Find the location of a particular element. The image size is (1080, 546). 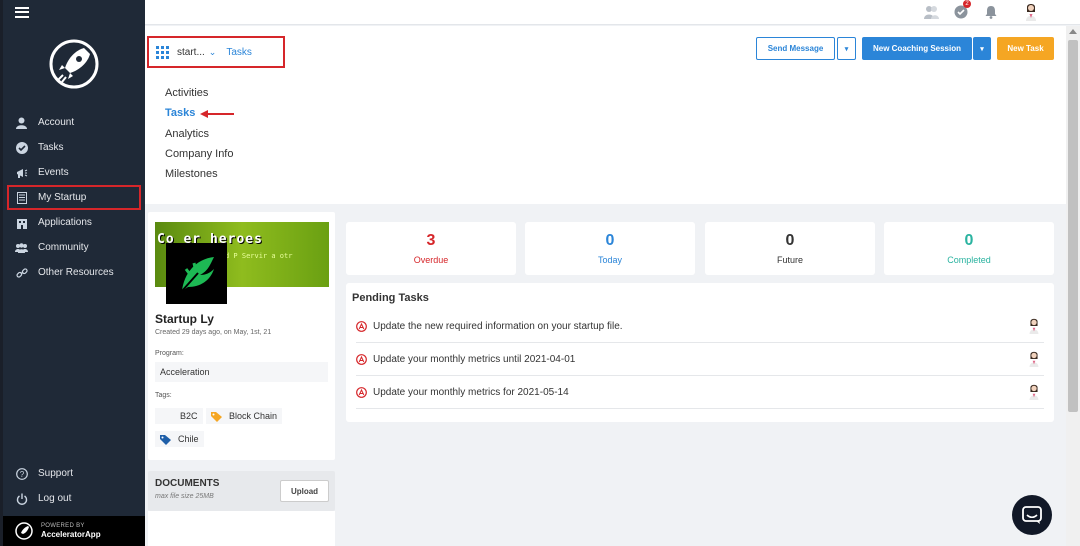

document-icon is located at coordinates (21, 197).